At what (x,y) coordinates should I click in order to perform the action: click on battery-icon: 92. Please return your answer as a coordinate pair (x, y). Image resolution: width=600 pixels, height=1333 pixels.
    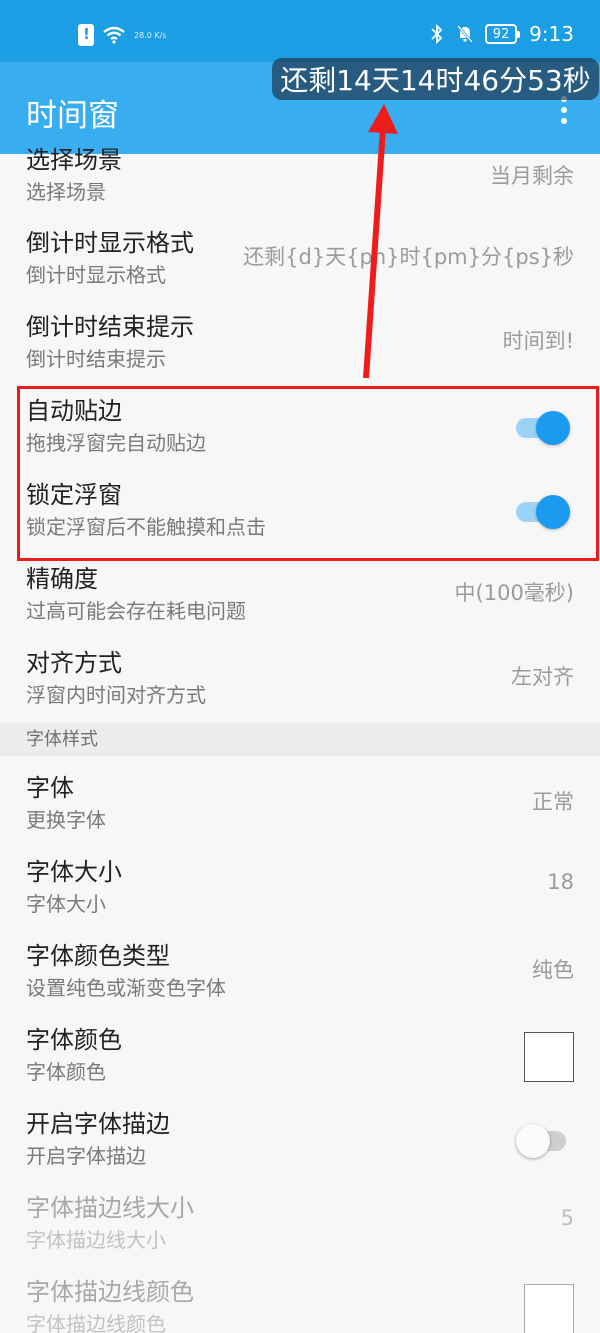
    Looking at the image, I should click on (503, 34).